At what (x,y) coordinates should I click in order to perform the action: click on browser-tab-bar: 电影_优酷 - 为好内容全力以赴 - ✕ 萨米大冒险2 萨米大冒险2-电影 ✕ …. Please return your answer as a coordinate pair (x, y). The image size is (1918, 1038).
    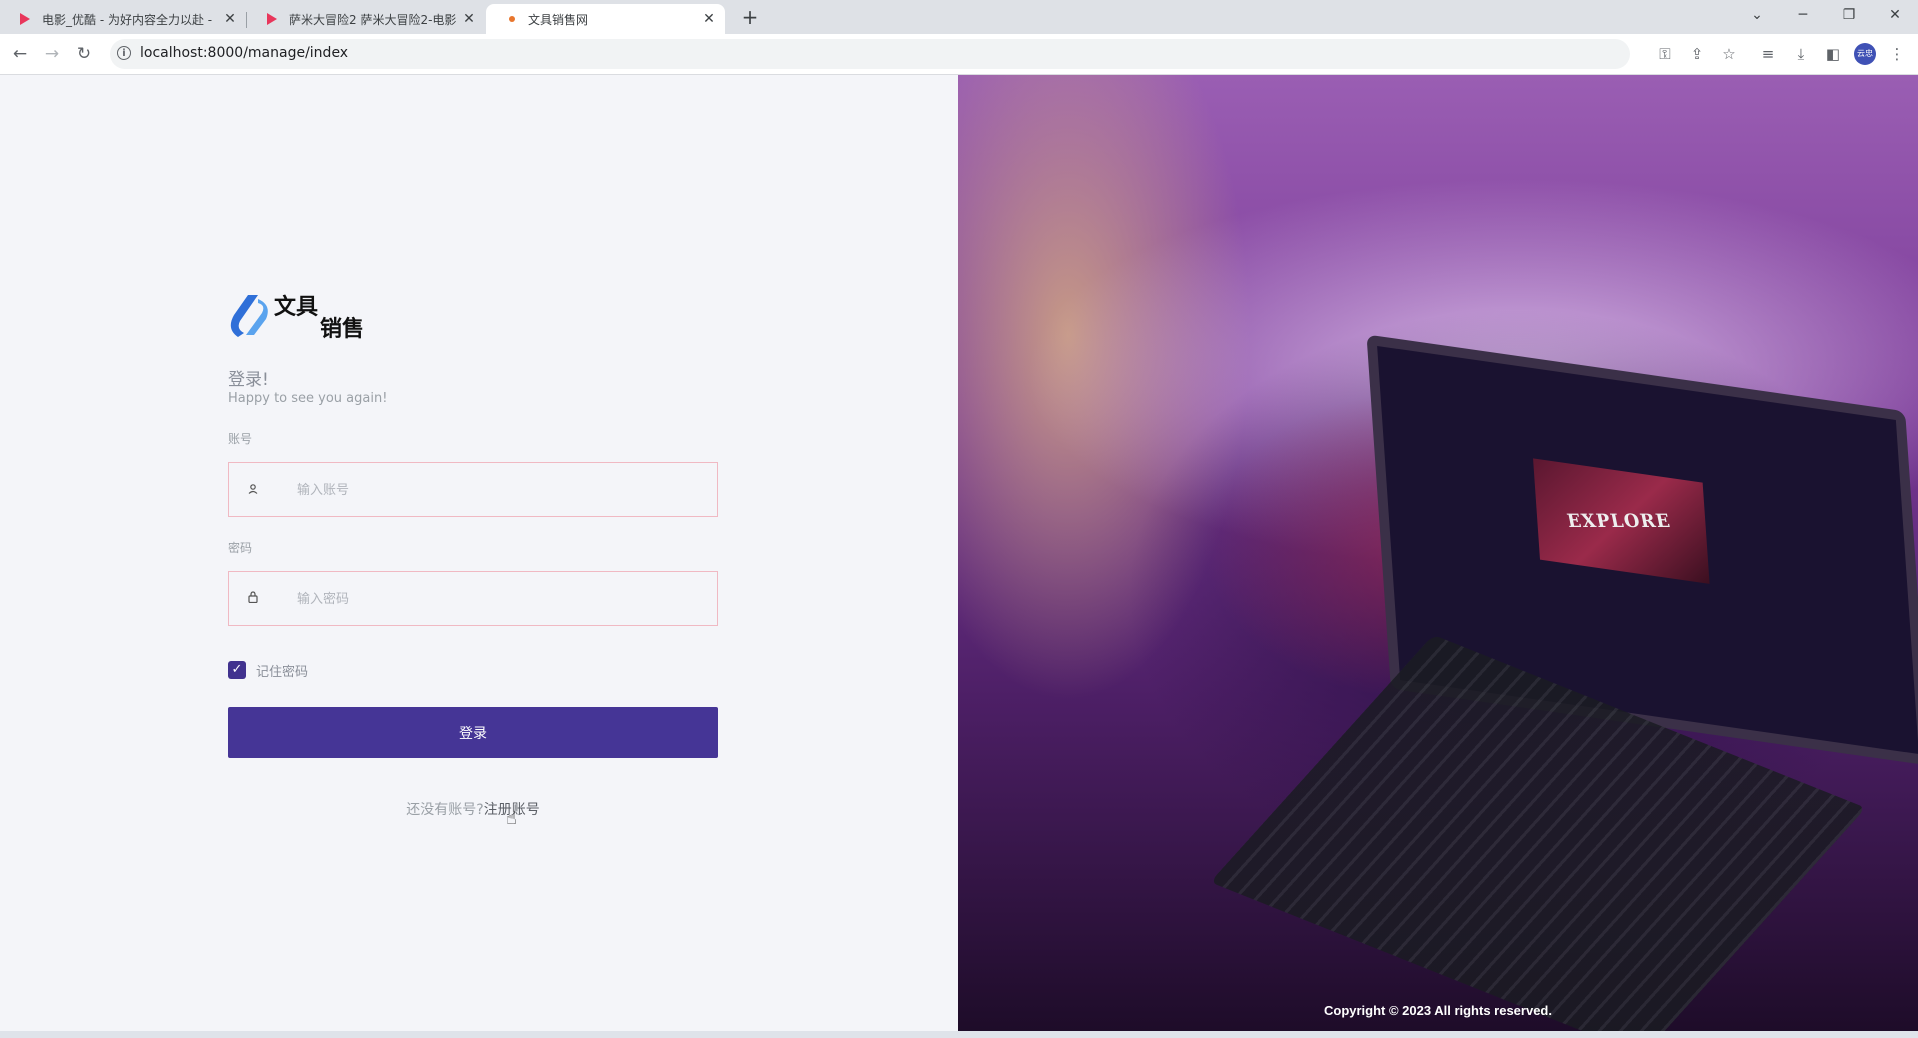
    Looking at the image, I should click on (959, 17).